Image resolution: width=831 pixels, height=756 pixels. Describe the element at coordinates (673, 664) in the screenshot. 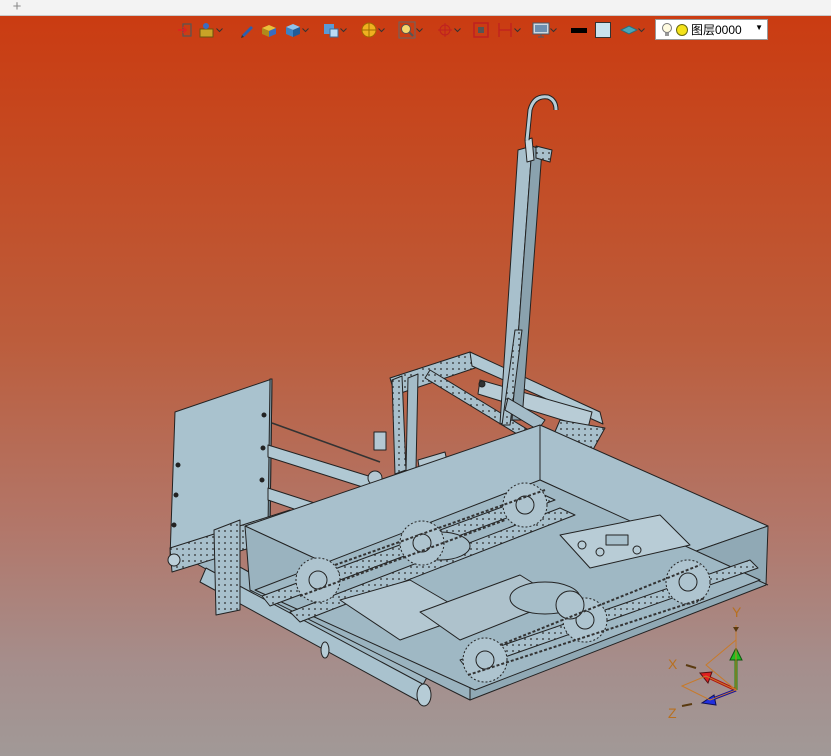

I see `x-axis-label: X` at that location.